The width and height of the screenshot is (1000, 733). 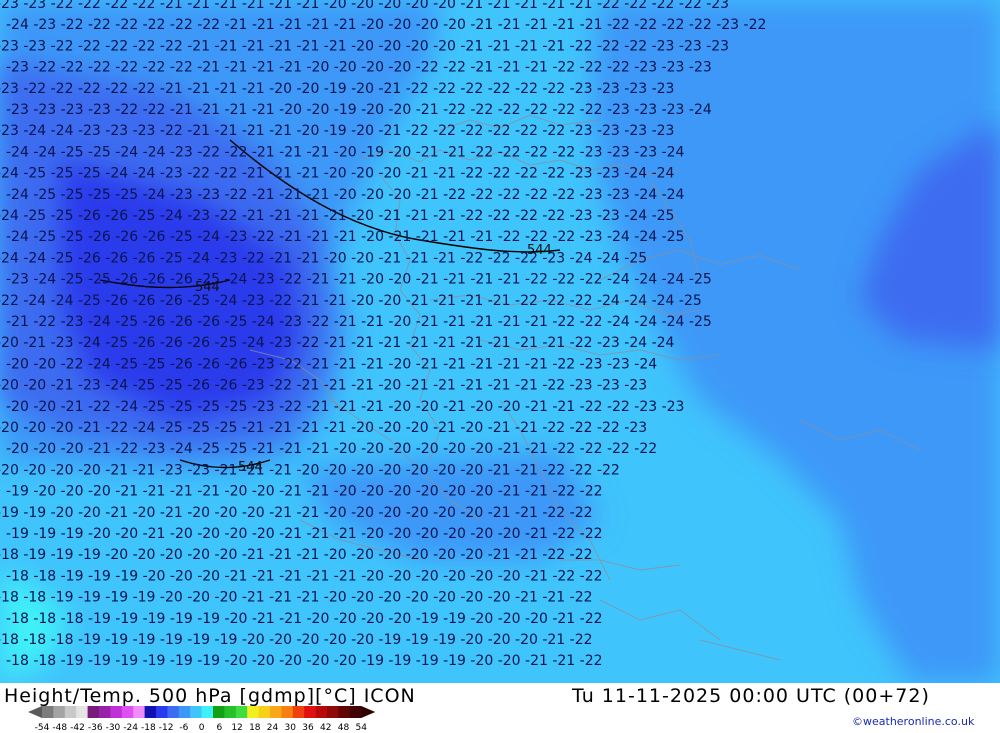 I want to click on scale-tick-label: 12, so click(x=236, y=728).